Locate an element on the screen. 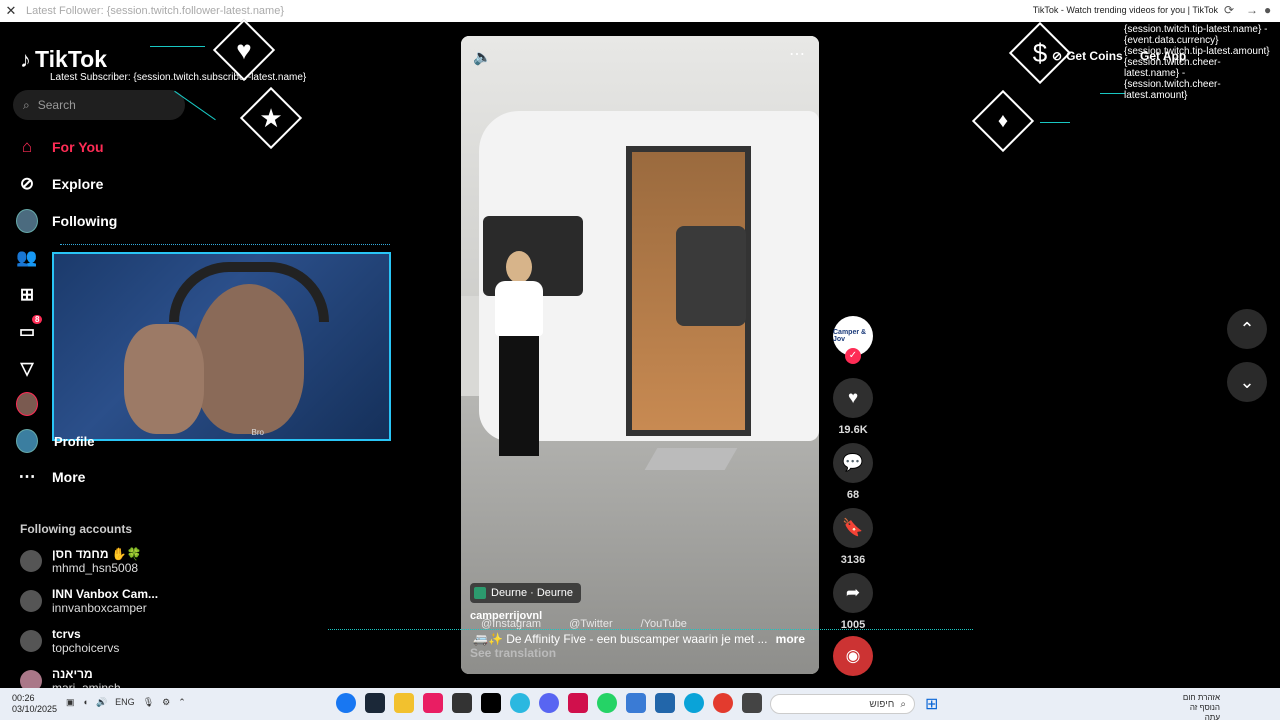  webcam-overlay: Bro is located at coordinates (221, 346).